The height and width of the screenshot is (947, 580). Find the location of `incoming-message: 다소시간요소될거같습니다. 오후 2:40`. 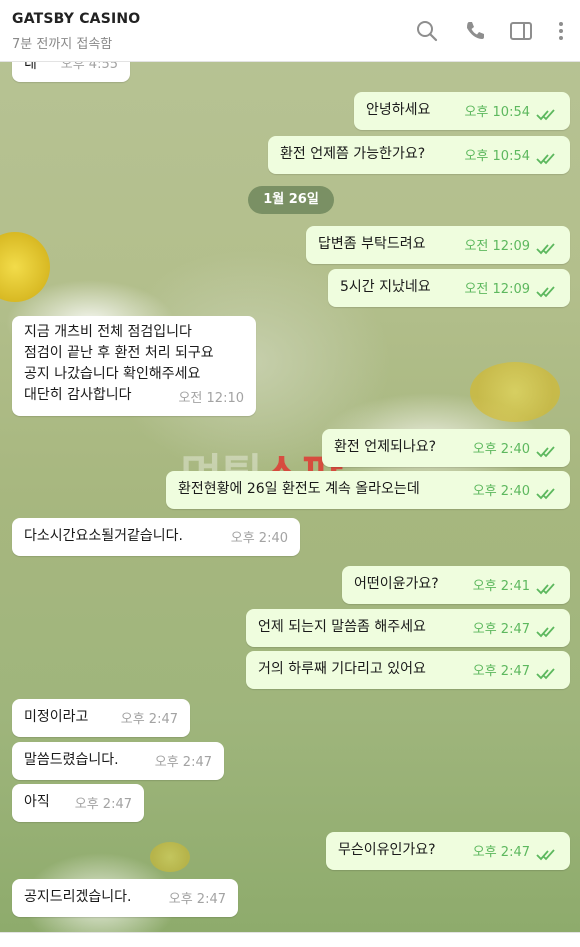

incoming-message: 다소시간요소될거같습니다. 오후 2:40 is located at coordinates (156, 537).